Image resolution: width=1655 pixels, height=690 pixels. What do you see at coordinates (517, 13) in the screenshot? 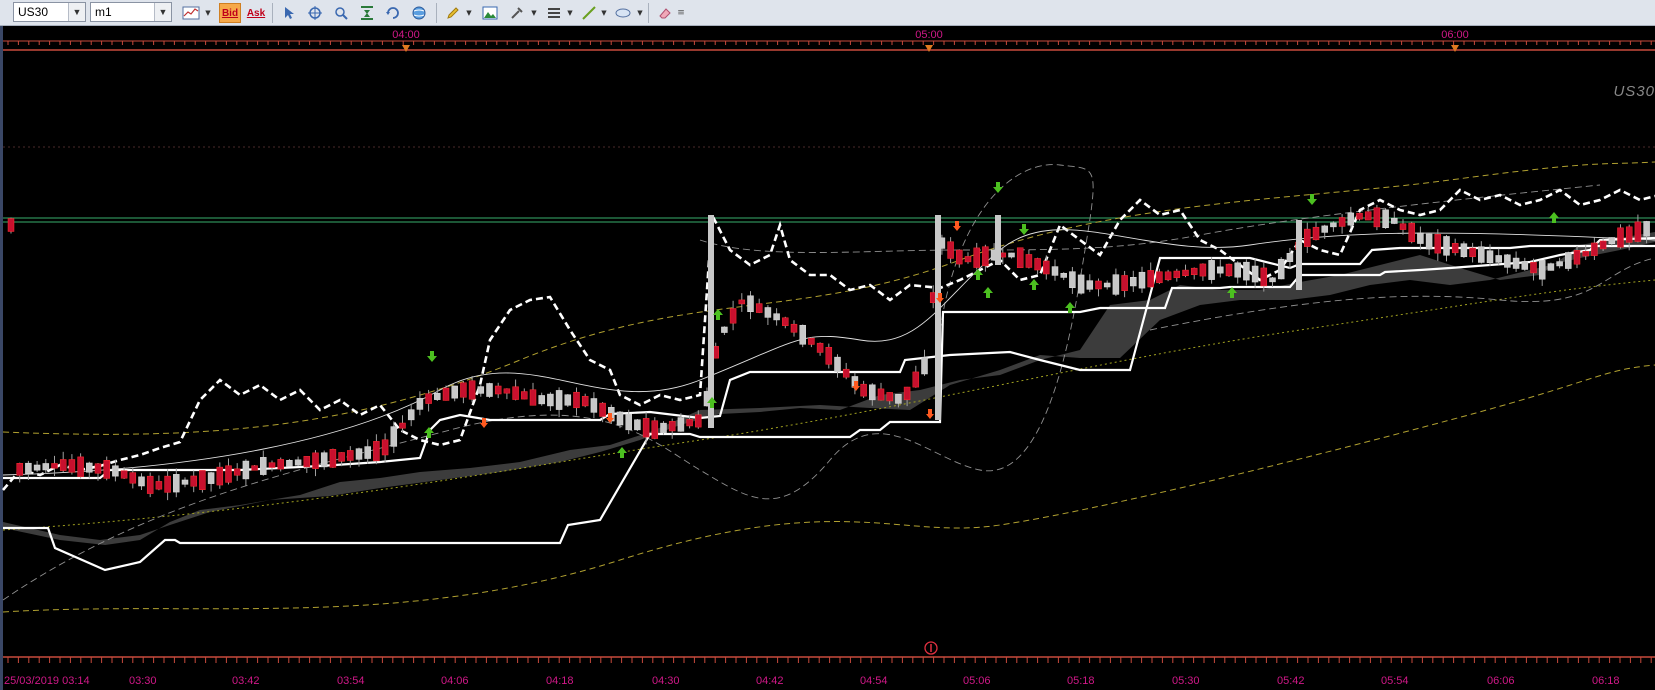
I see `tools-icon` at bounding box center [517, 13].